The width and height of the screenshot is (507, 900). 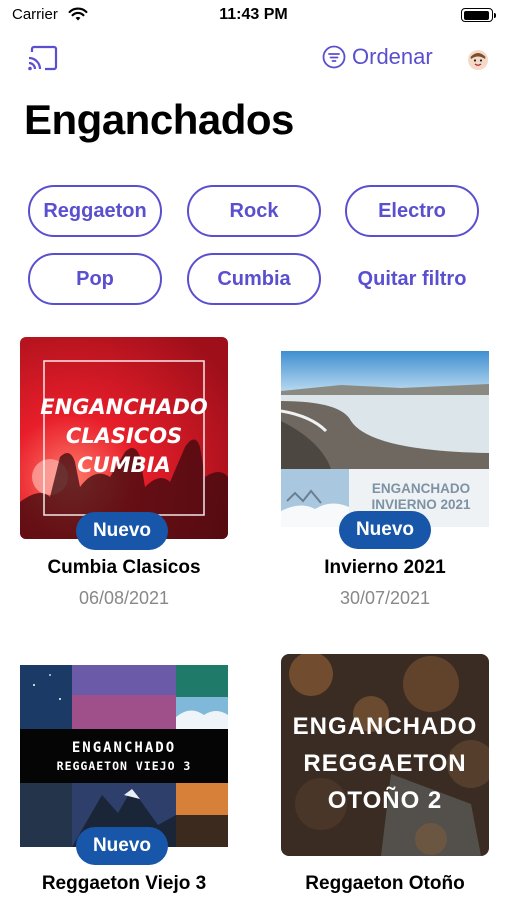 What do you see at coordinates (385, 883) in the screenshot?
I see `card-title: Reggaeton Otoño` at bounding box center [385, 883].